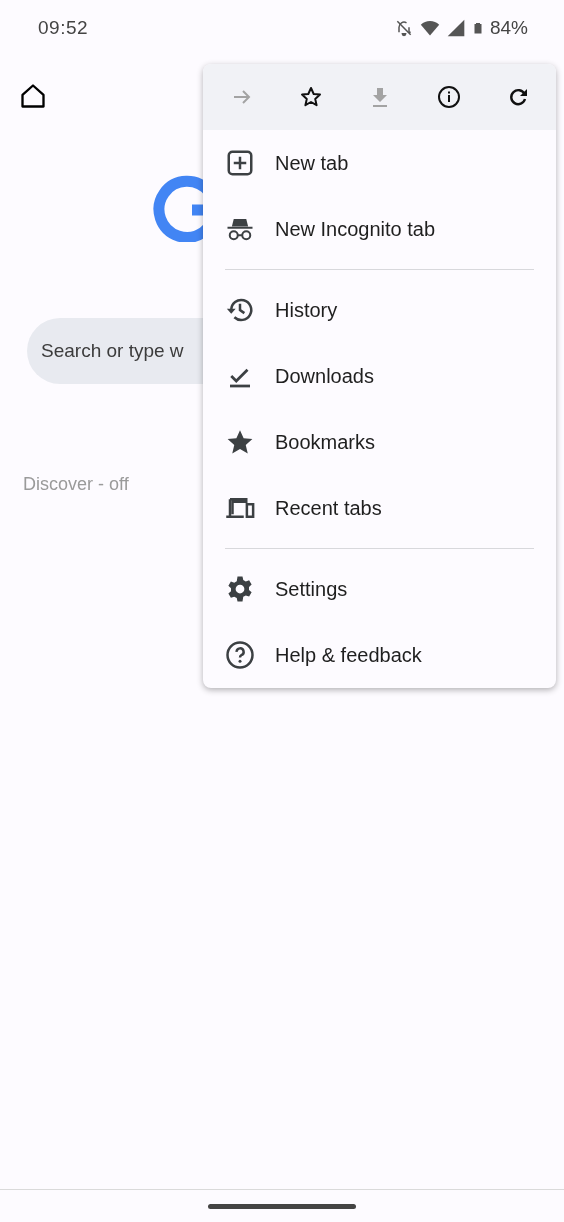  What do you see at coordinates (379, 589) in the screenshot?
I see `menu-item: Settings` at bounding box center [379, 589].